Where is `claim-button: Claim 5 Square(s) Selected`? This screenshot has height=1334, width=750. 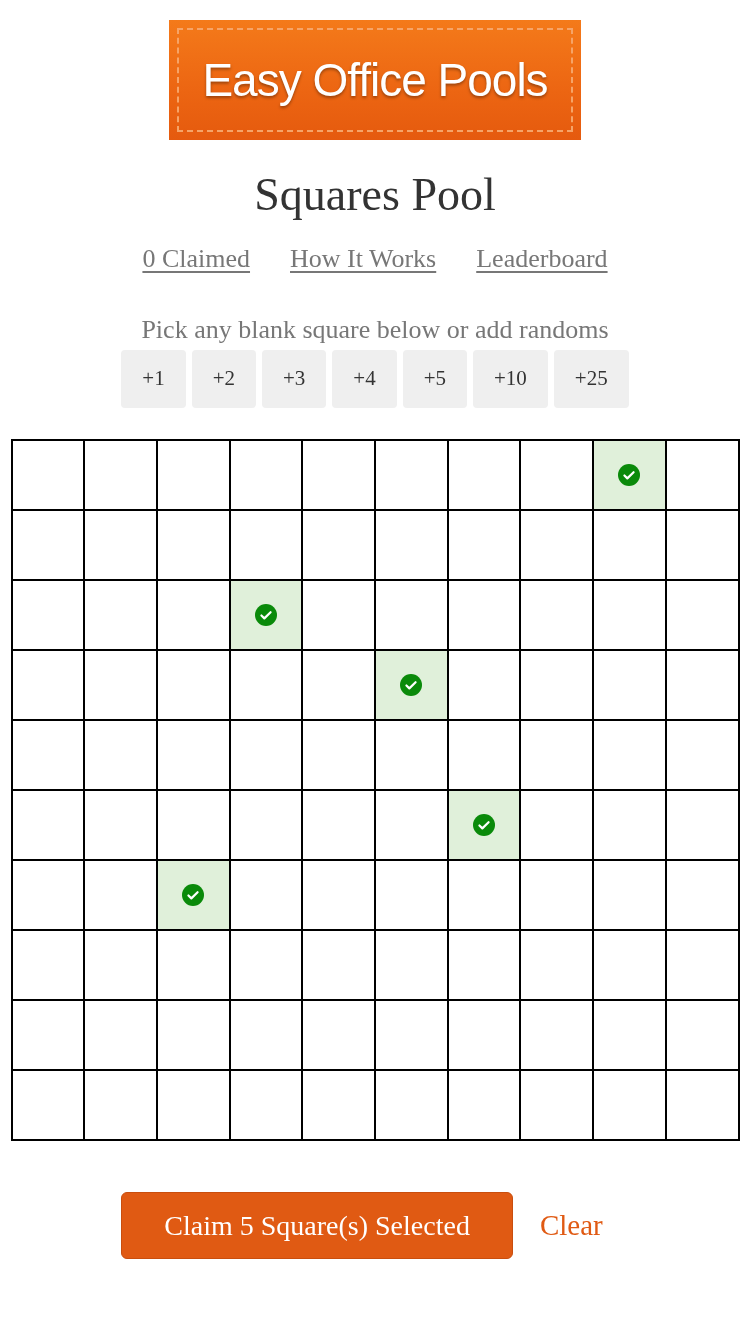
claim-button: Claim 5 Square(s) Selected is located at coordinates (317, 1225).